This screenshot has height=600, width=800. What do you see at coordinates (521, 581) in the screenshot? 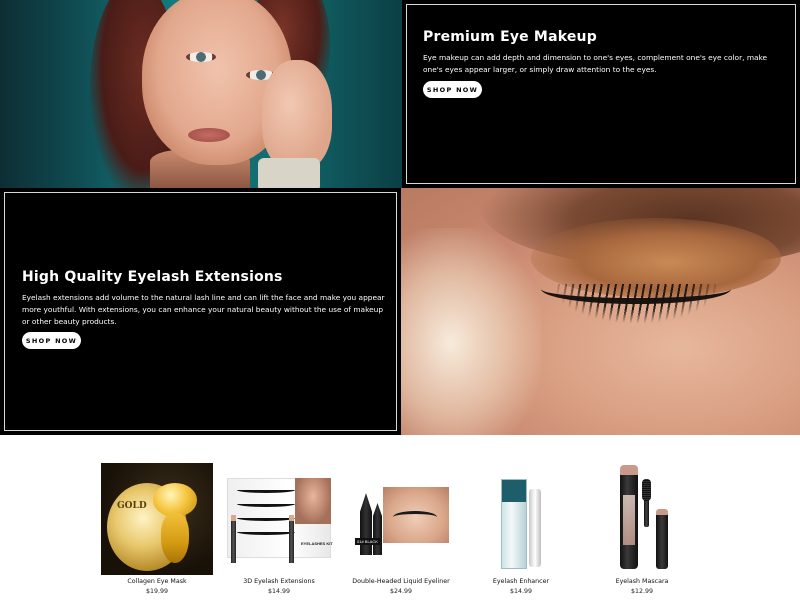
I see `product-name: Eyelash Enhancer` at bounding box center [521, 581].